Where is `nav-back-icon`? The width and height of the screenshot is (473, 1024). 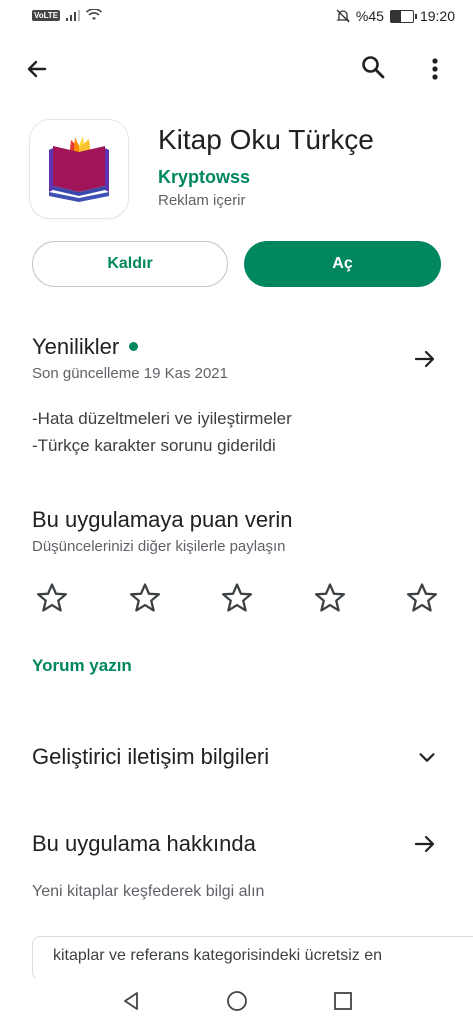
nav-back-icon is located at coordinates (130, 1001).